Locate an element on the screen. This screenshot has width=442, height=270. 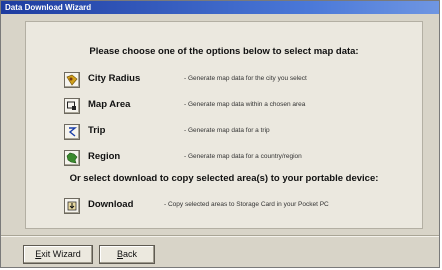
city-radius-button is located at coordinates (72, 80).